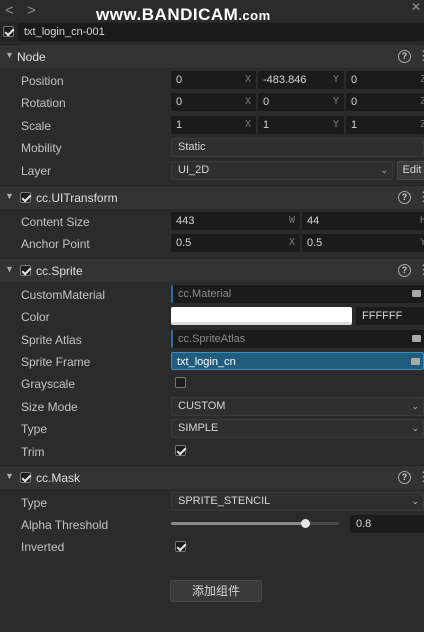 Image resolution: width=424 pixels, height=632 pixels. I want to click on sprite-frame-asset-field: txt_login_cn, so click(297, 361).